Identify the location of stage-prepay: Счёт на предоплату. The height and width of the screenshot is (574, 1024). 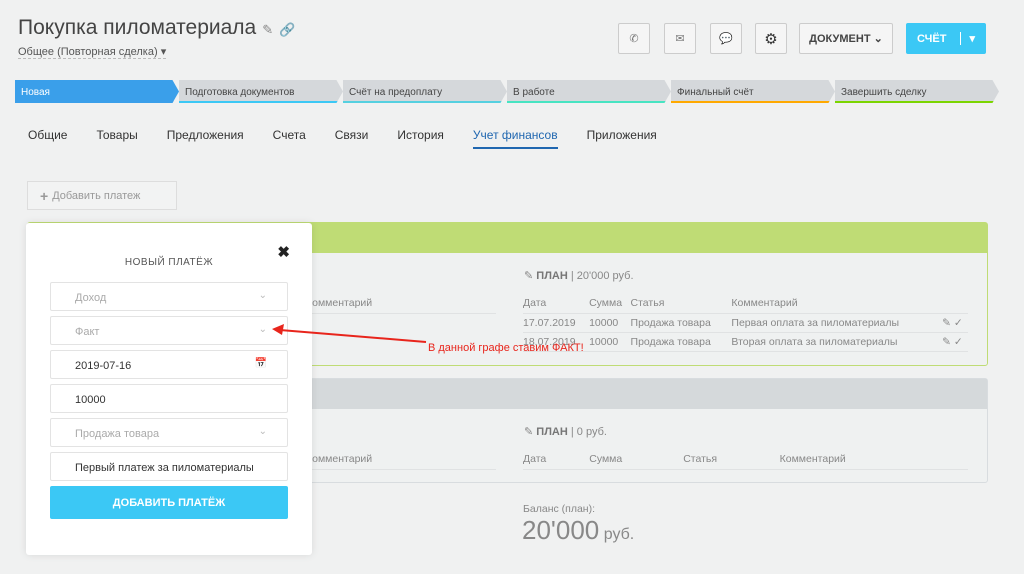
(425, 91).